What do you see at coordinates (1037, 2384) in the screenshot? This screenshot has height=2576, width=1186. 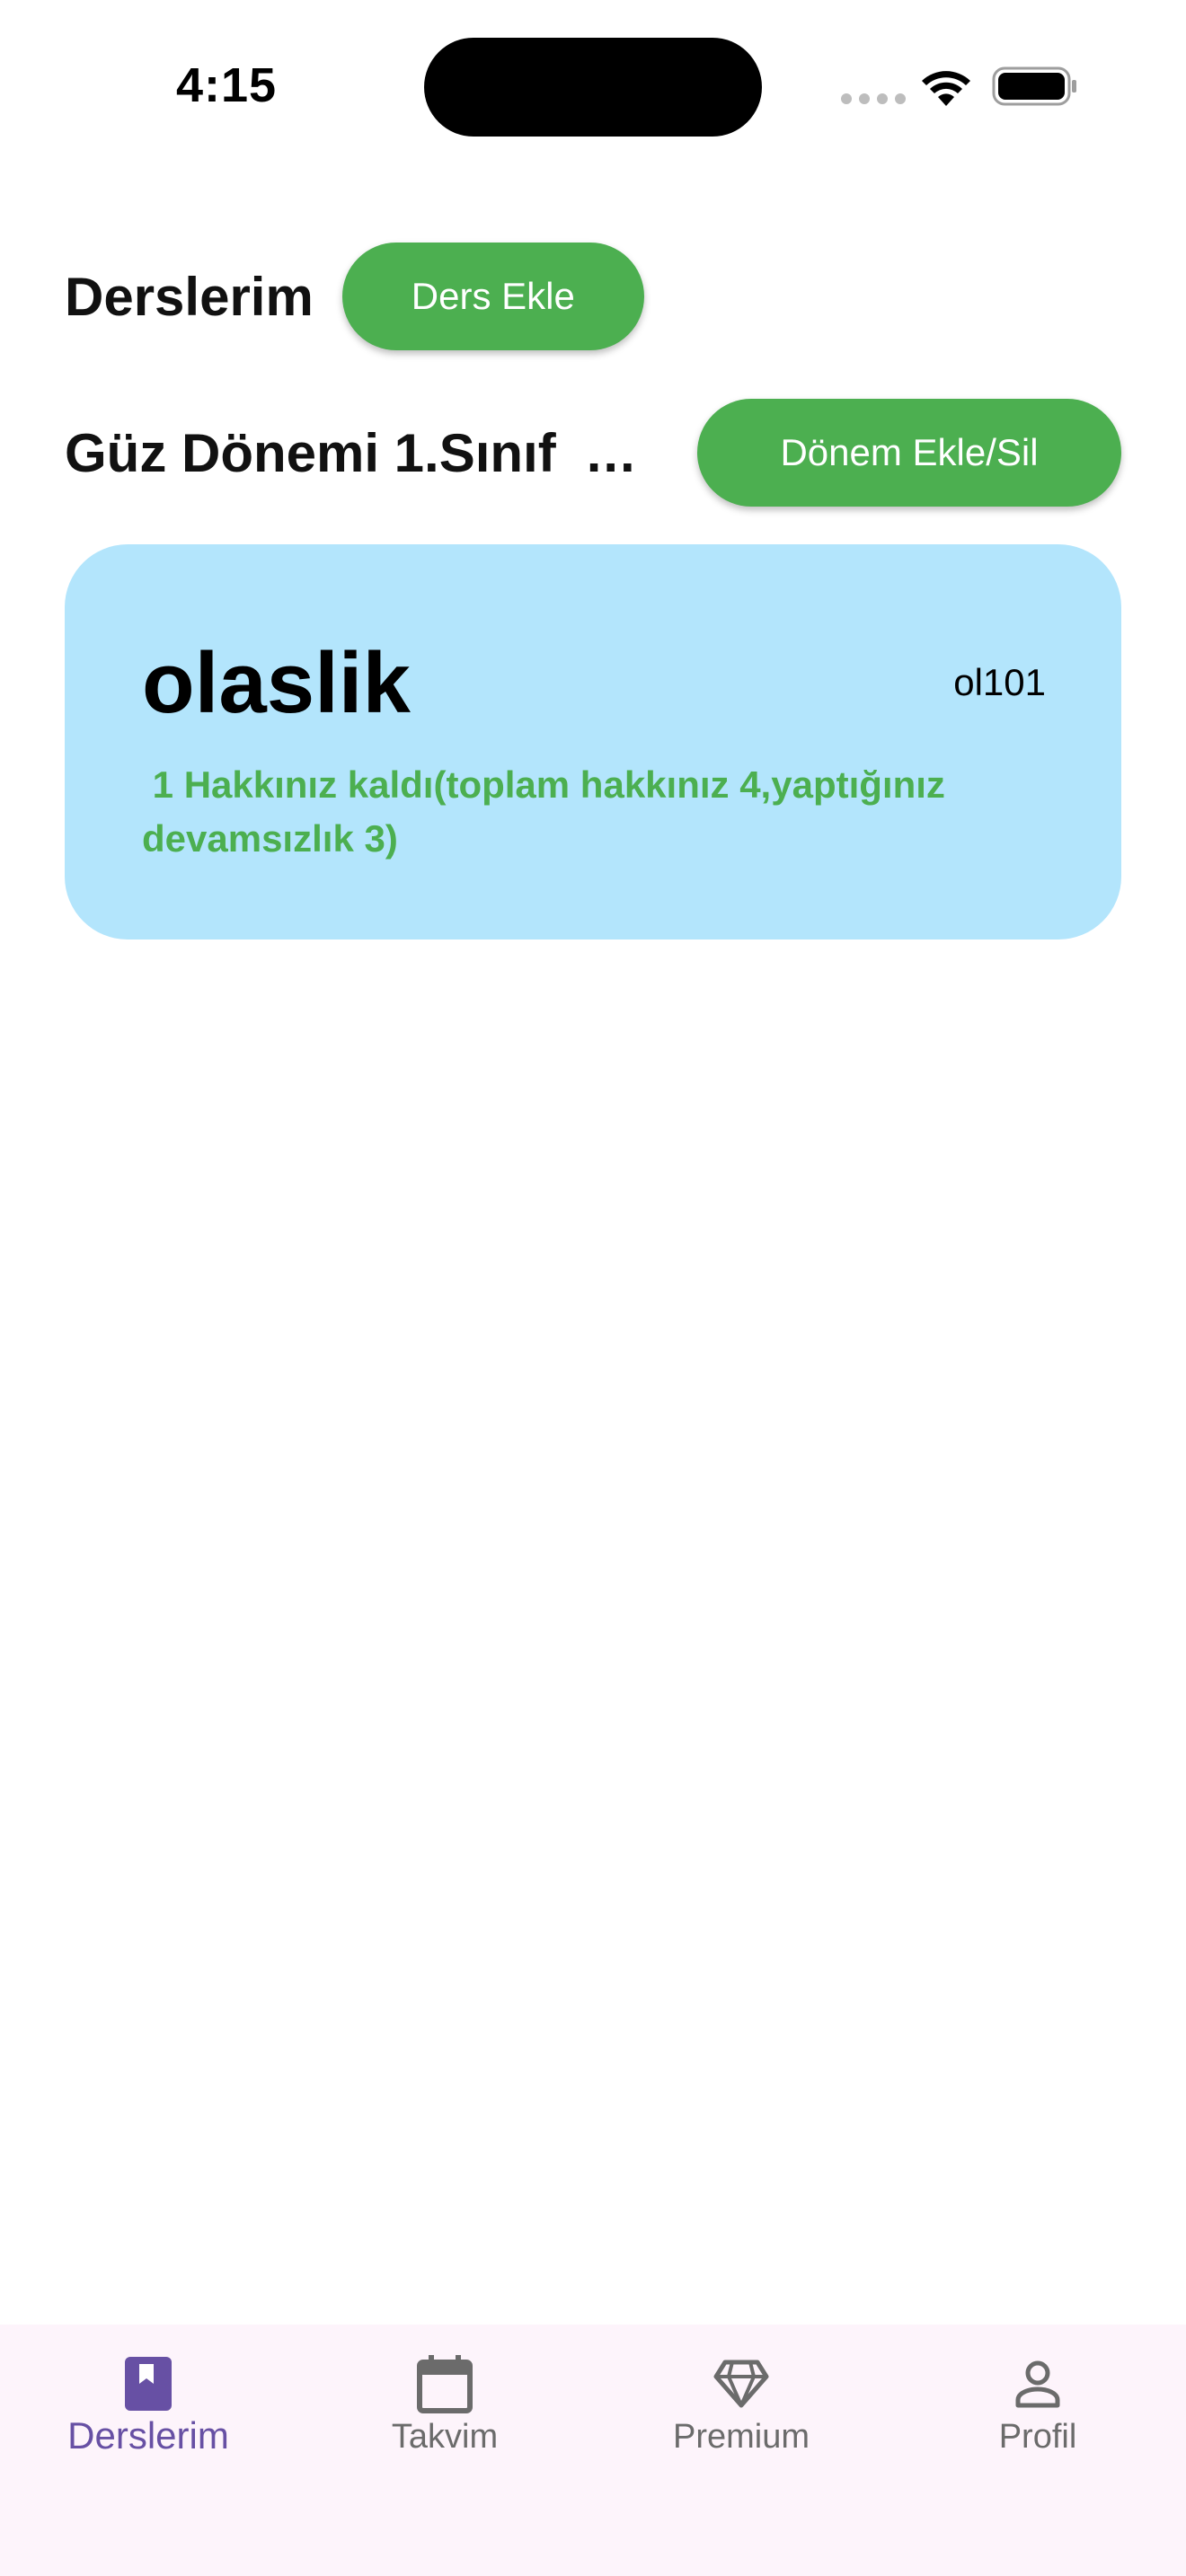 I see `person-icon` at bounding box center [1037, 2384].